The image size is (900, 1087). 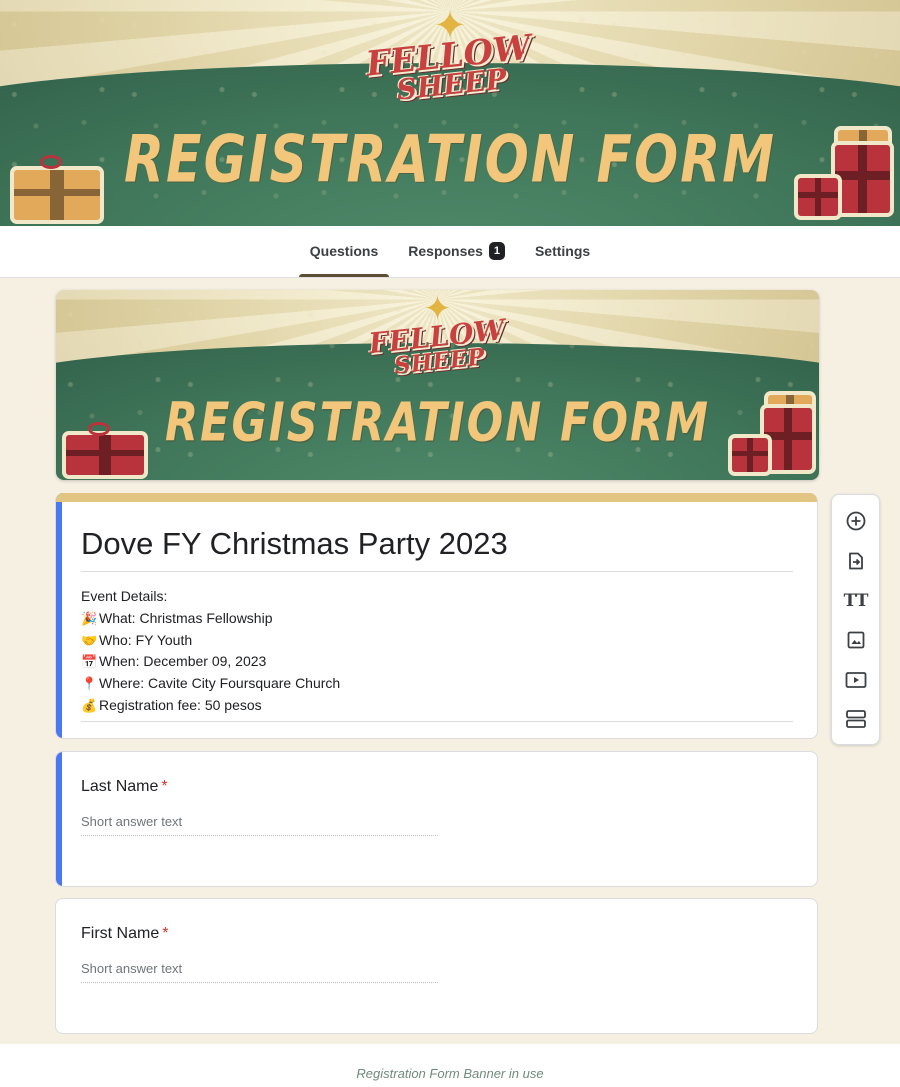 I want to click on add-circle-icon, so click(x=856, y=521).